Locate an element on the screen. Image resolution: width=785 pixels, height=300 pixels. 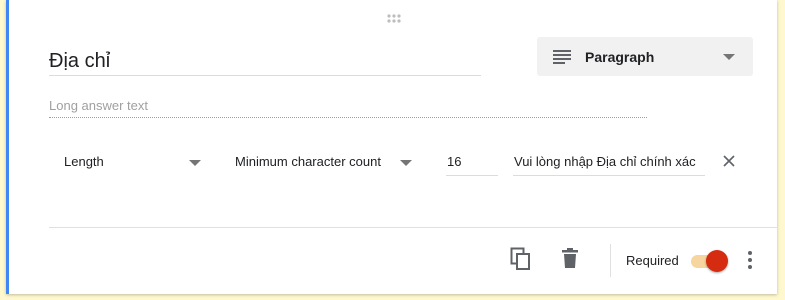
validation-value: 16 is located at coordinates (454, 161).